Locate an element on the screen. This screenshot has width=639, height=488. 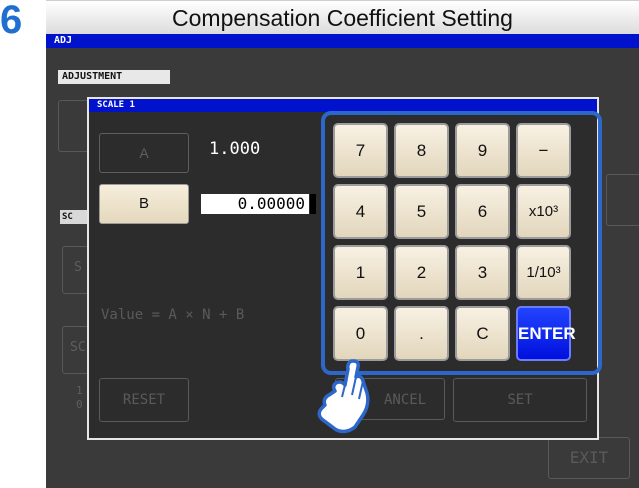
adjustment-tab: ADJUSTMENT is located at coordinates (114, 77).